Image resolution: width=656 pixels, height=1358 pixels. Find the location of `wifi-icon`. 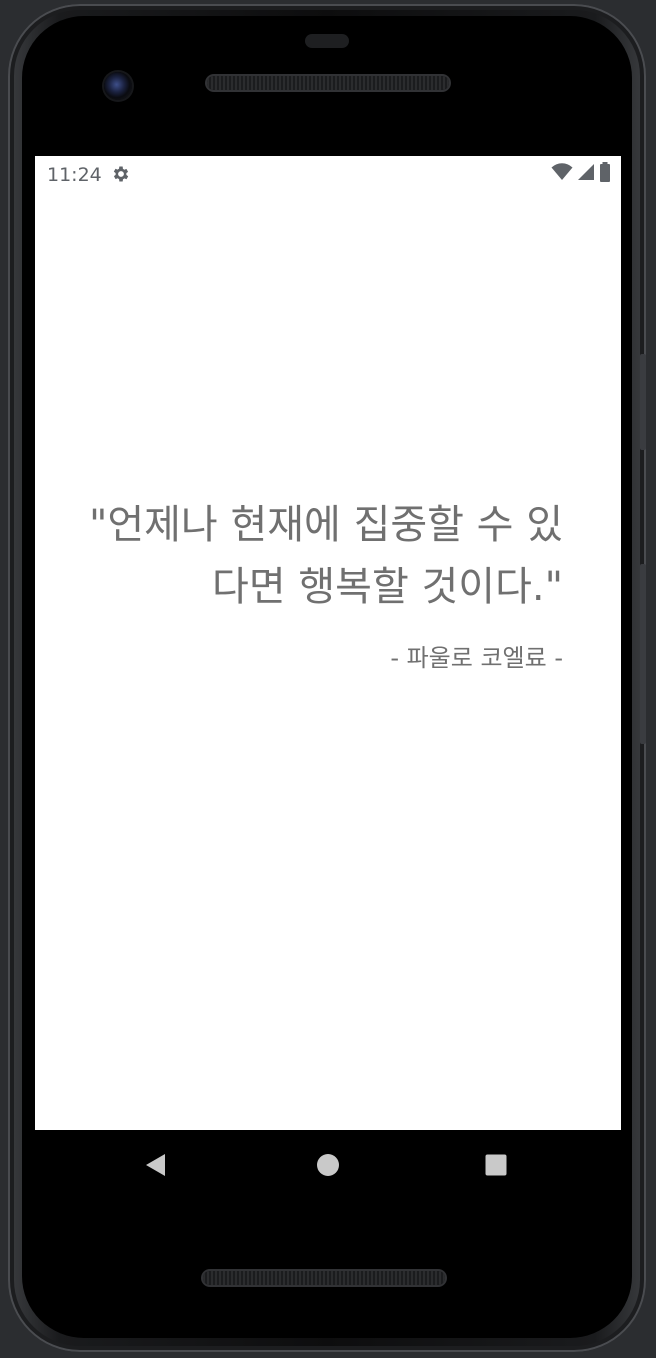

wifi-icon is located at coordinates (562, 174).